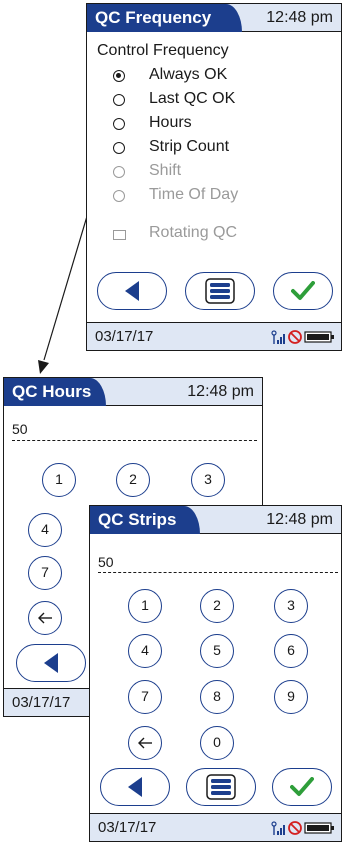  Describe the element at coordinates (215, 520) in the screenshot. I see `header-bar: QC Strips 12:48 pm` at that location.